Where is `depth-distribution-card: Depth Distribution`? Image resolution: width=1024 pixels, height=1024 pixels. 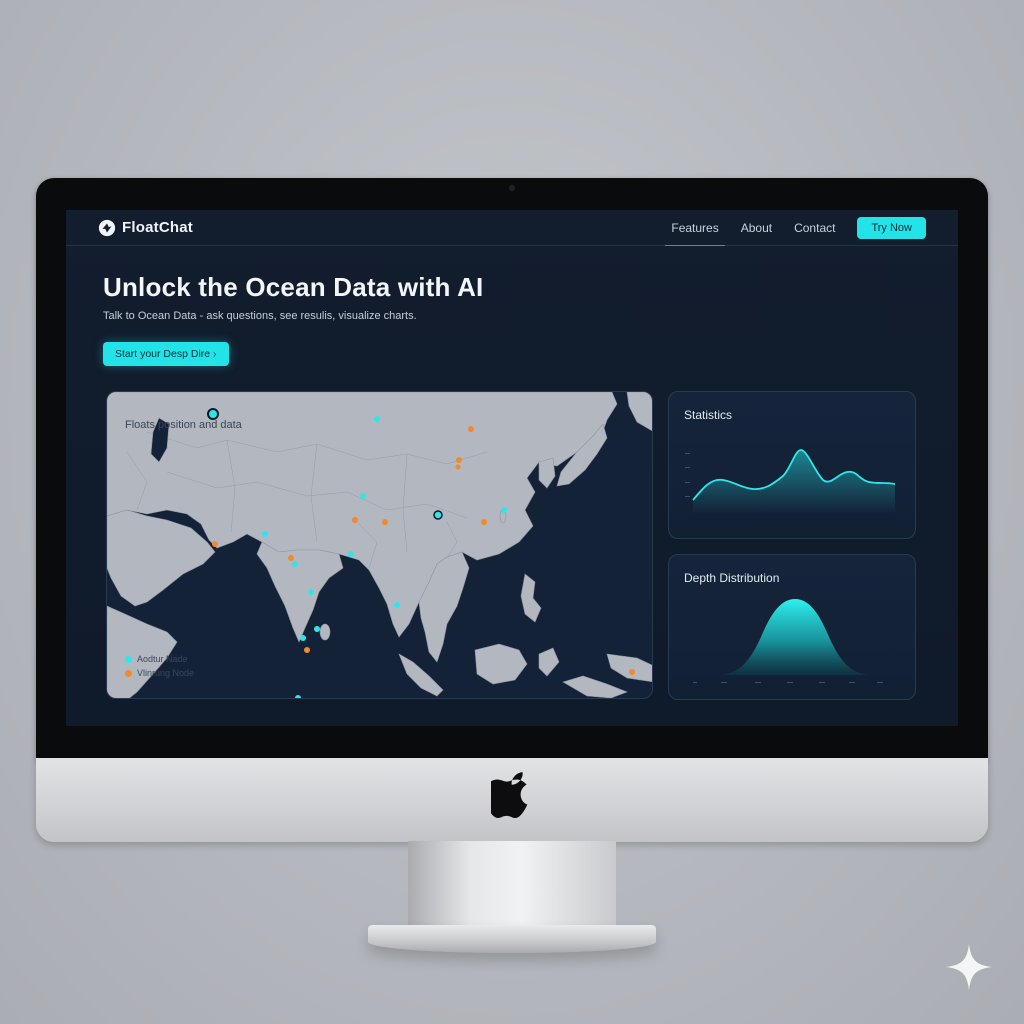
depth-distribution-card: Depth Distribution is located at coordinates (792, 627).